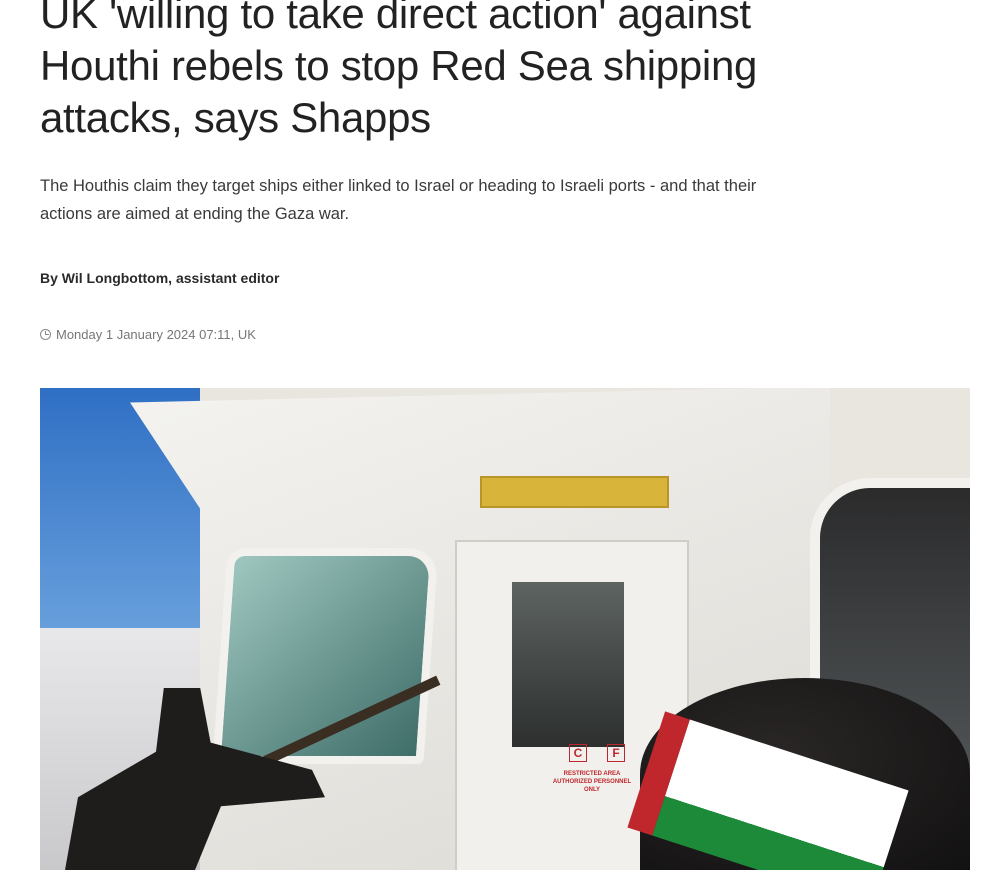 The image size is (1000, 870). Describe the element at coordinates (574, 492) in the screenshot. I see `photo-lamp` at that location.